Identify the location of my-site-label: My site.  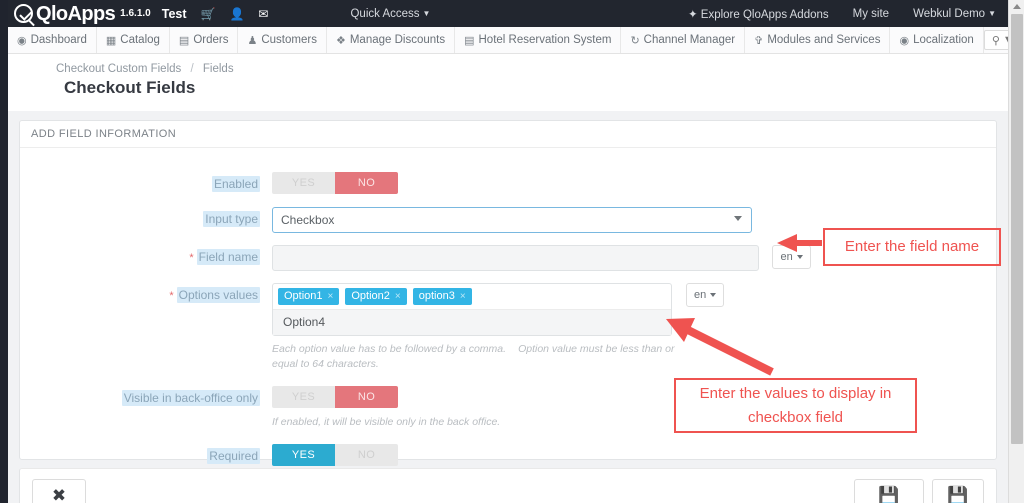
(871, 13).